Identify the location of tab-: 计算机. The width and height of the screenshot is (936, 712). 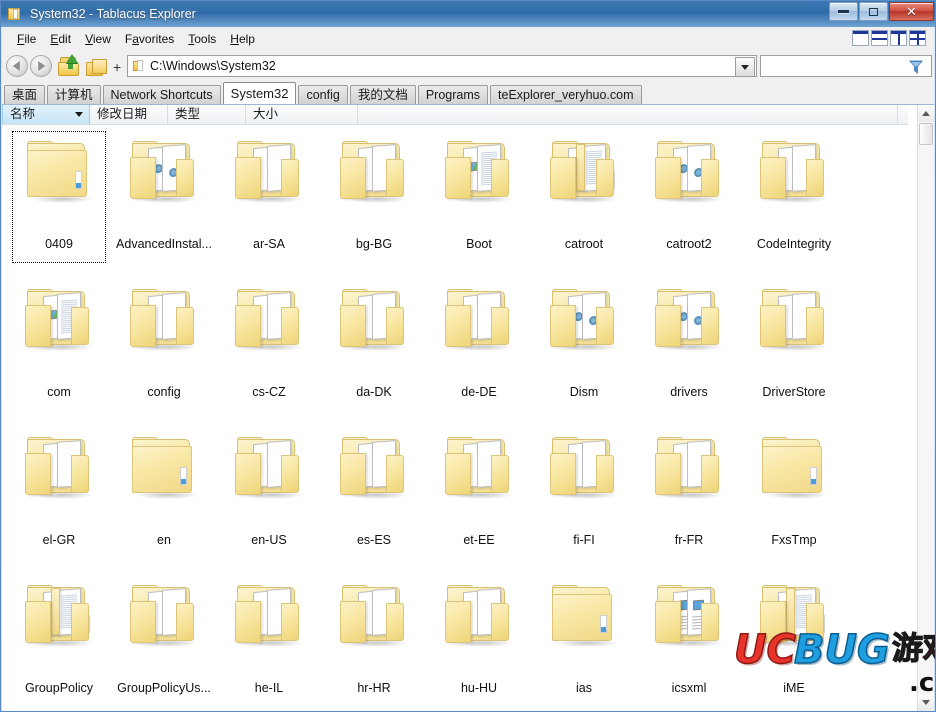
(74, 94).